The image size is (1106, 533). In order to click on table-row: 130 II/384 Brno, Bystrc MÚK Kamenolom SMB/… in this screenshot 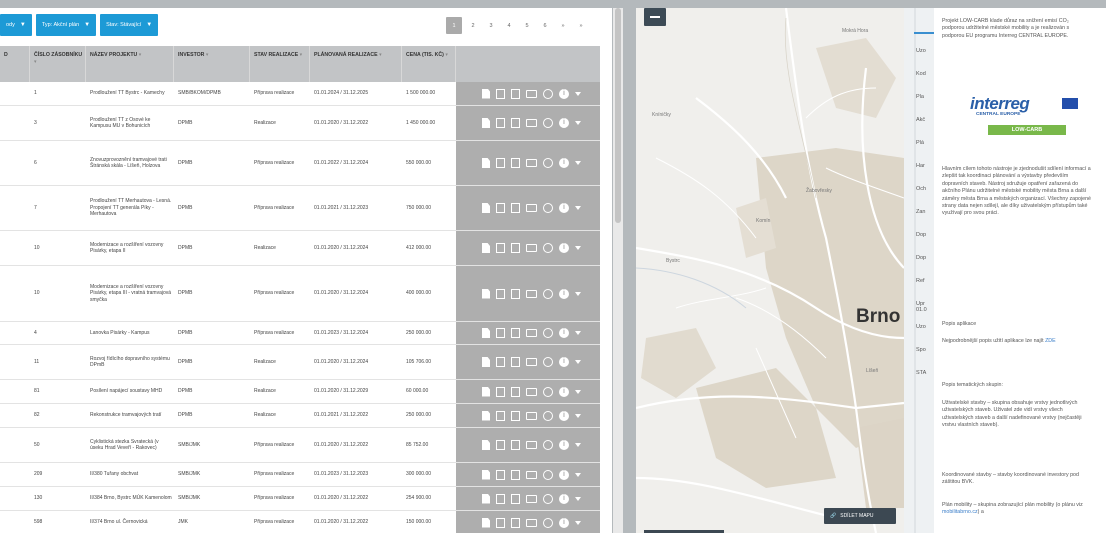, I will do `click(300, 499)`.